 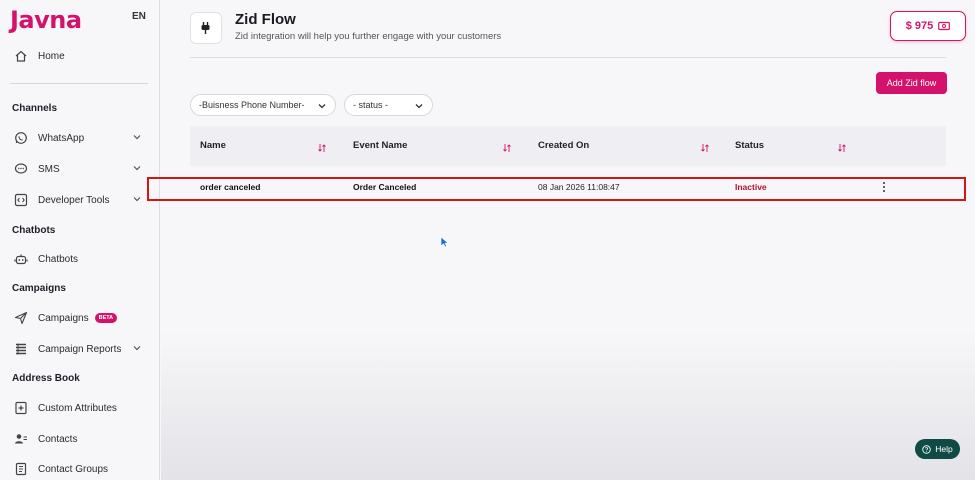 I want to click on status-filter-value: - status -, so click(x=371, y=105).